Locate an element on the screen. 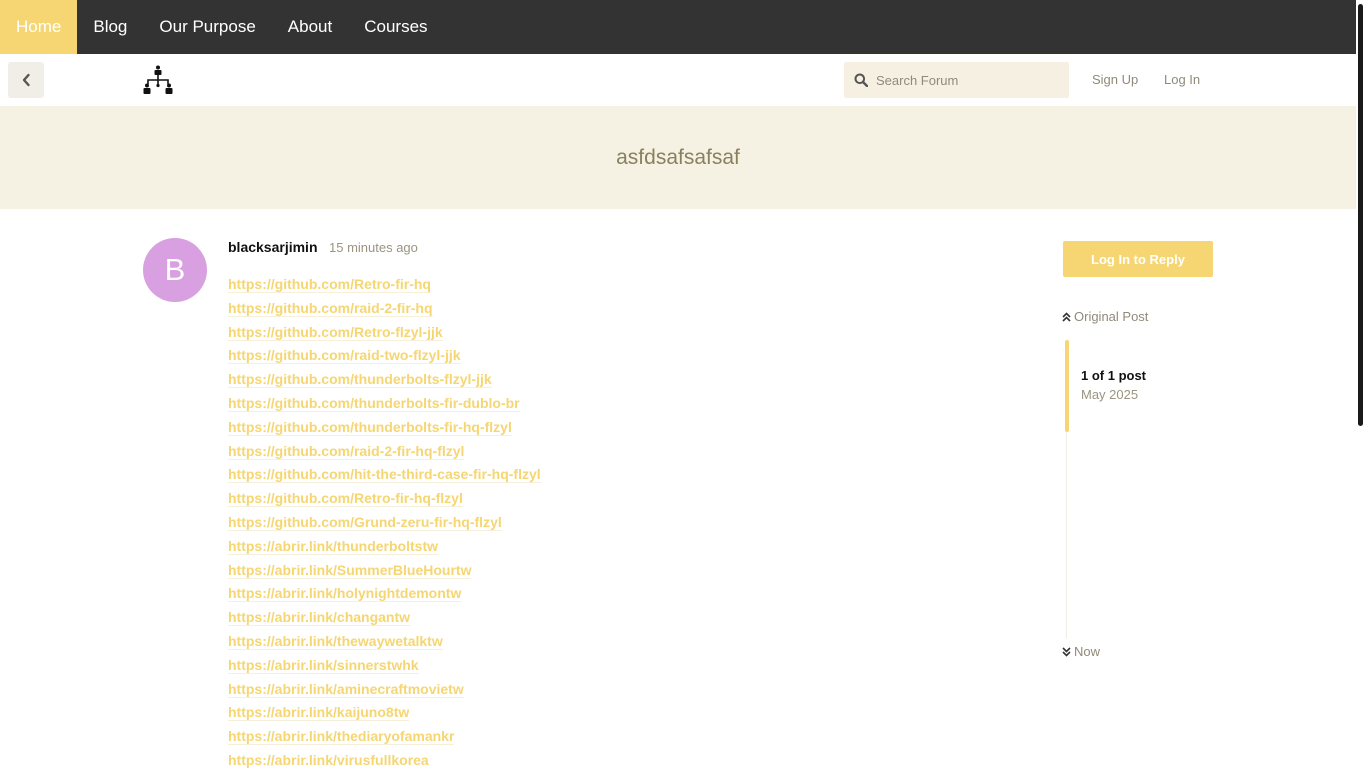  post-link: https://abrir.link/thediaryofamankr is located at coordinates (341, 737).